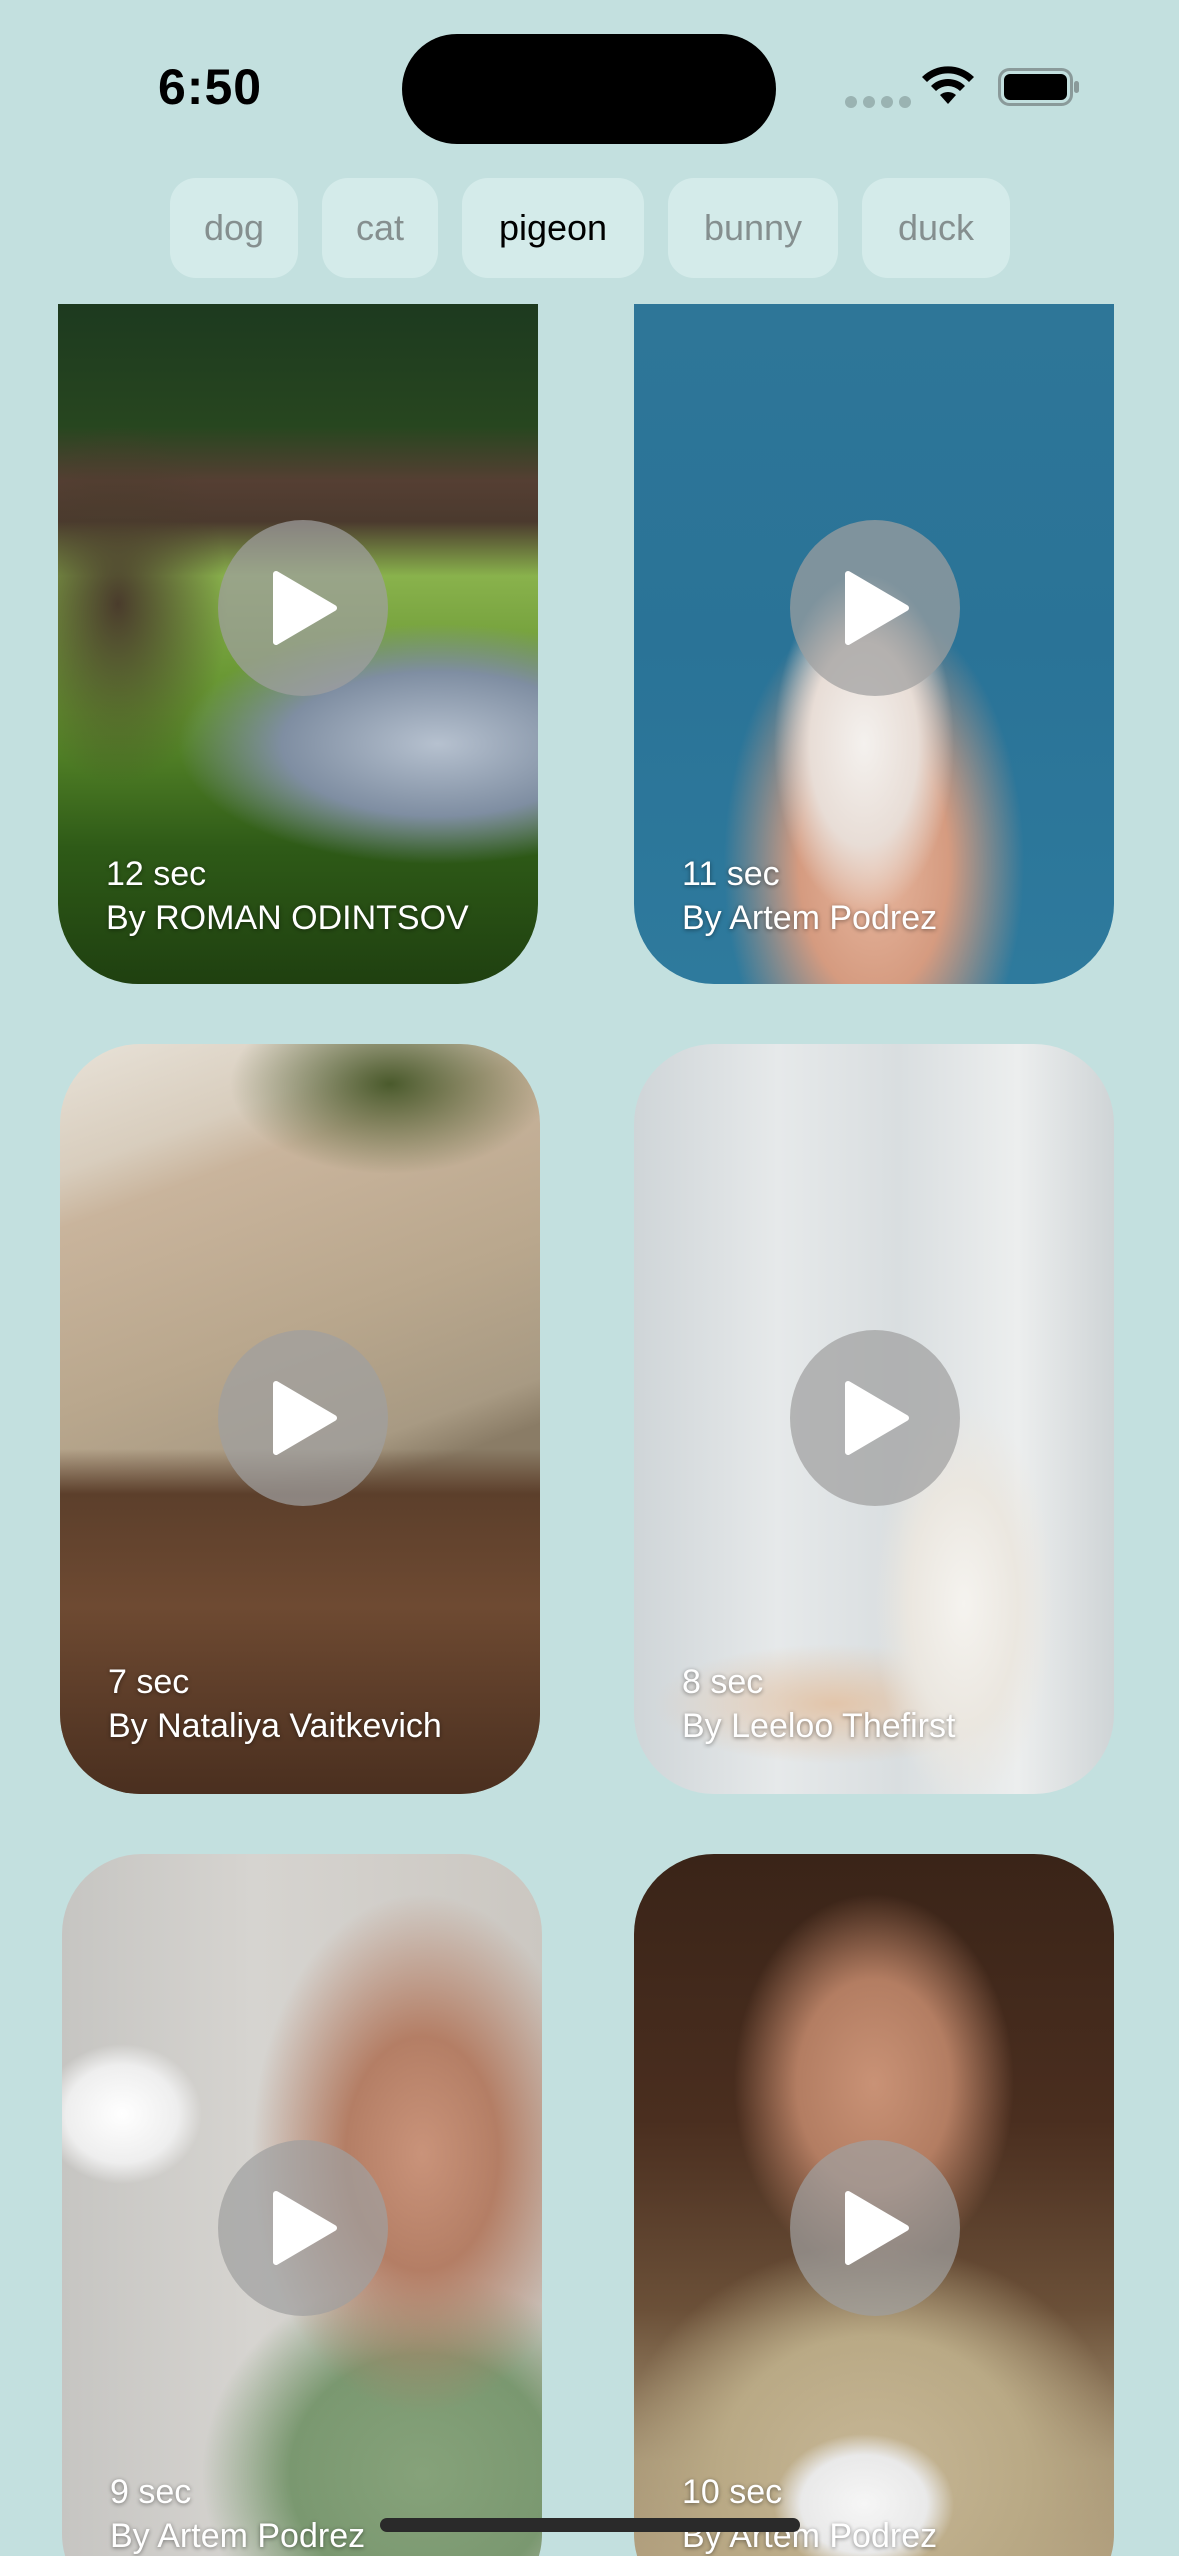 The height and width of the screenshot is (2556, 1179). What do you see at coordinates (275, 1726) in the screenshot?
I see `video-author: By Nataliya Vaitkevich` at bounding box center [275, 1726].